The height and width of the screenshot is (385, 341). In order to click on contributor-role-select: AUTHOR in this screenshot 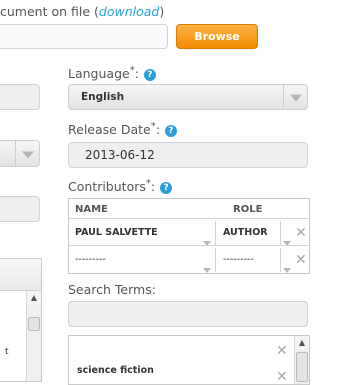, I will do `click(245, 232)`.